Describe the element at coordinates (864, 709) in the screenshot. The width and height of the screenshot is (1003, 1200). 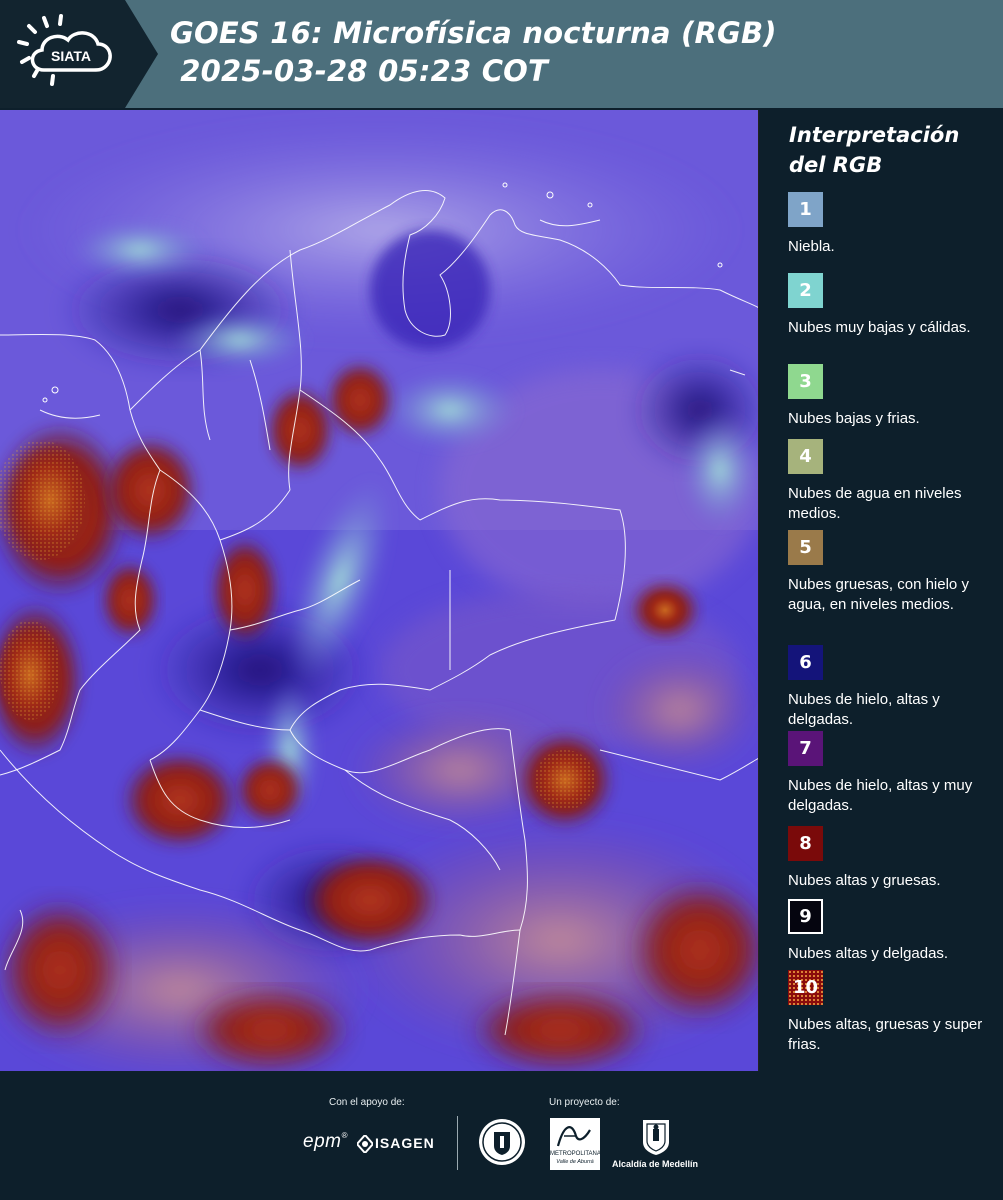
I see `legend-label: Nubes de hielo, altas y delgadas.` at that location.